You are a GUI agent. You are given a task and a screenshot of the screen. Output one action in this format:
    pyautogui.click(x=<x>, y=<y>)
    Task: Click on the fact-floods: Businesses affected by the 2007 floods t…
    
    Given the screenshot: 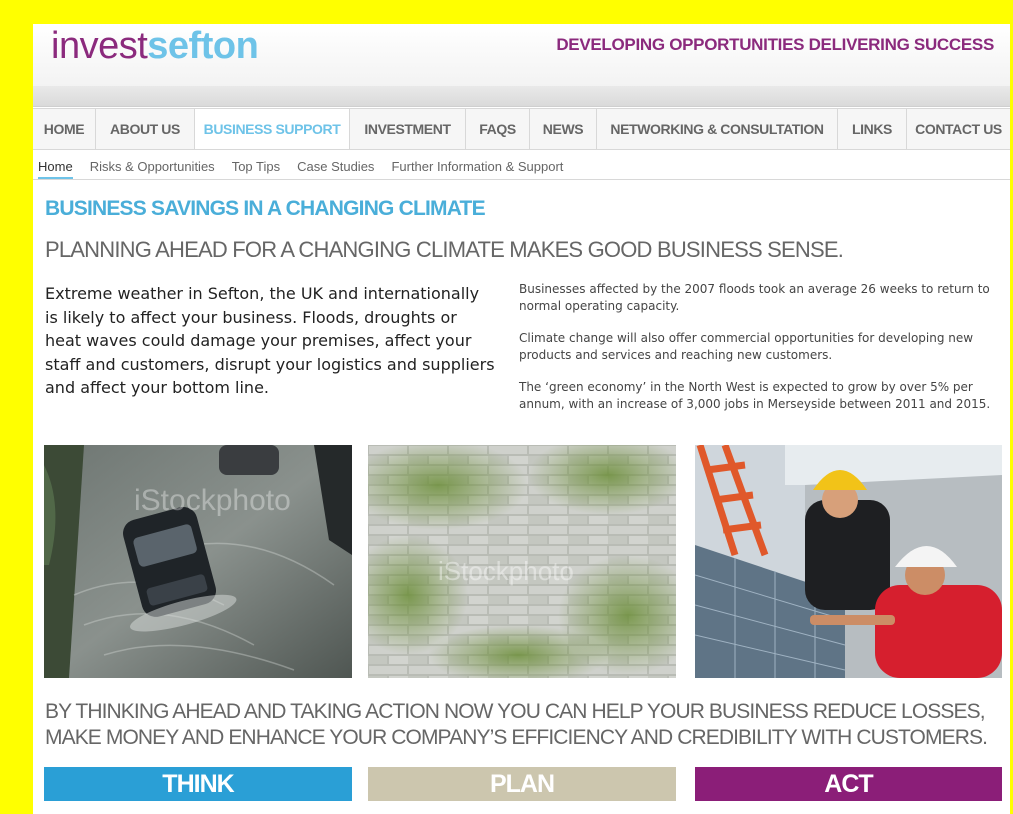 What is the action you would take?
    pyautogui.click(x=754, y=297)
    